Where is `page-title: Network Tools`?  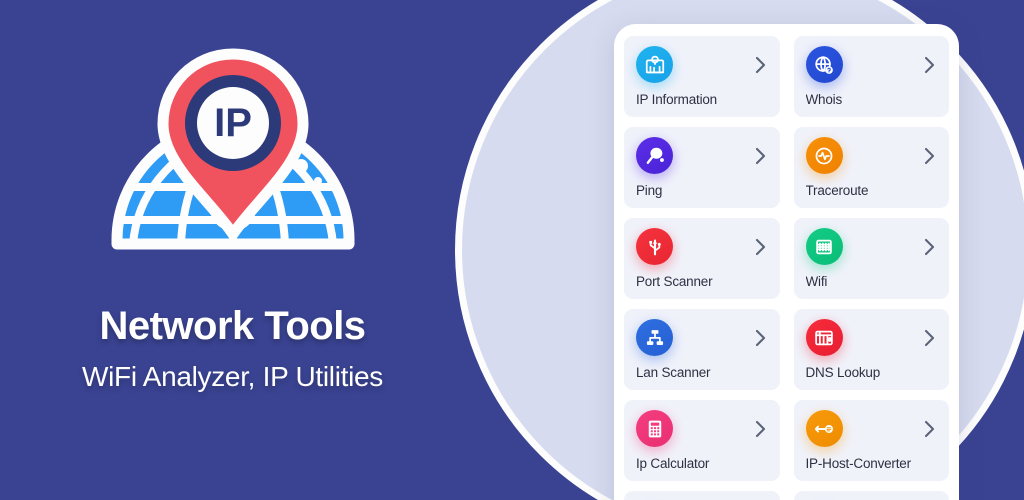 page-title: Network Tools is located at coordinates (232, 326).